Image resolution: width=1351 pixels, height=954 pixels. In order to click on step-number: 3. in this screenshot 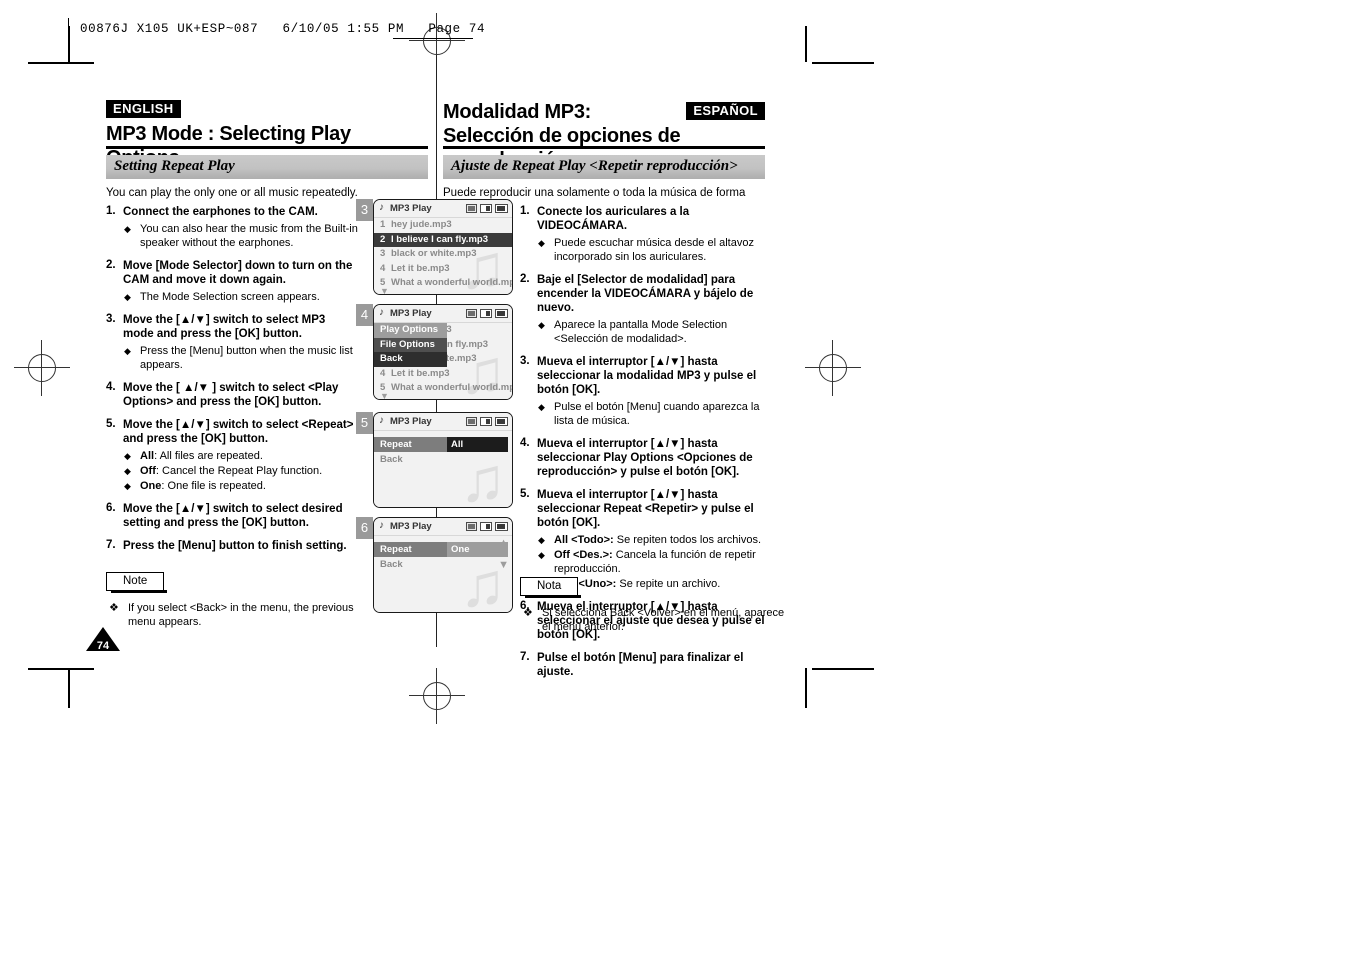, I will do `click(111, 319)`.